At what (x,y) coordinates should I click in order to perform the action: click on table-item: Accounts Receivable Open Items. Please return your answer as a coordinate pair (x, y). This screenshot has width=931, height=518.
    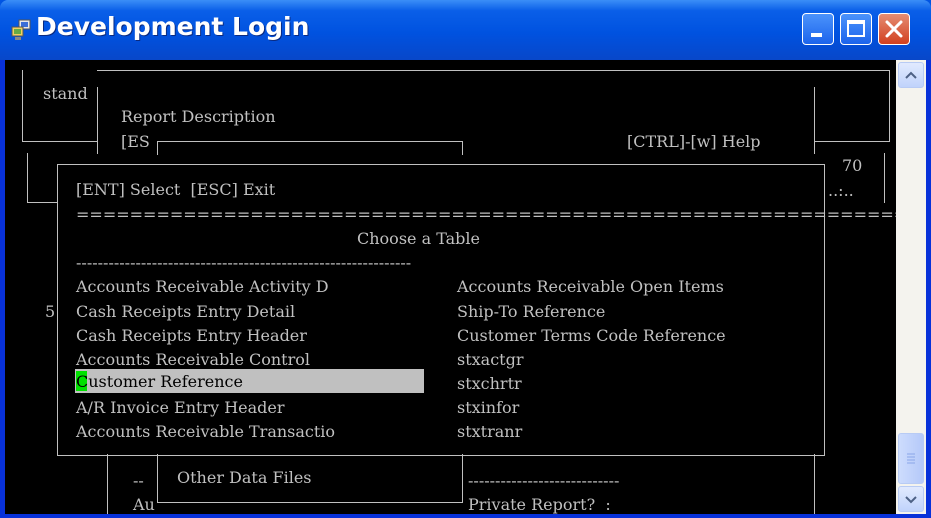
    Looking at the image, I should click on (590, 287).